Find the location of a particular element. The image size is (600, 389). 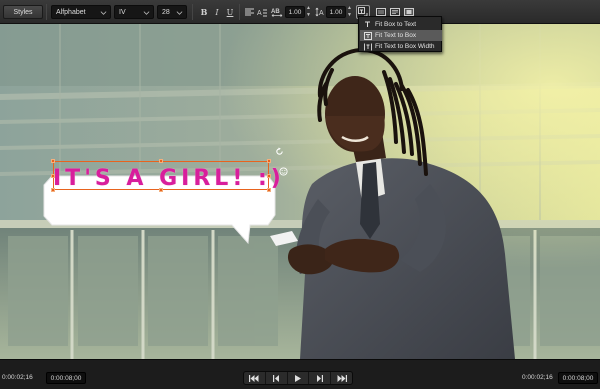

leading-input: 1.00 is located at coordinates (336, 12).